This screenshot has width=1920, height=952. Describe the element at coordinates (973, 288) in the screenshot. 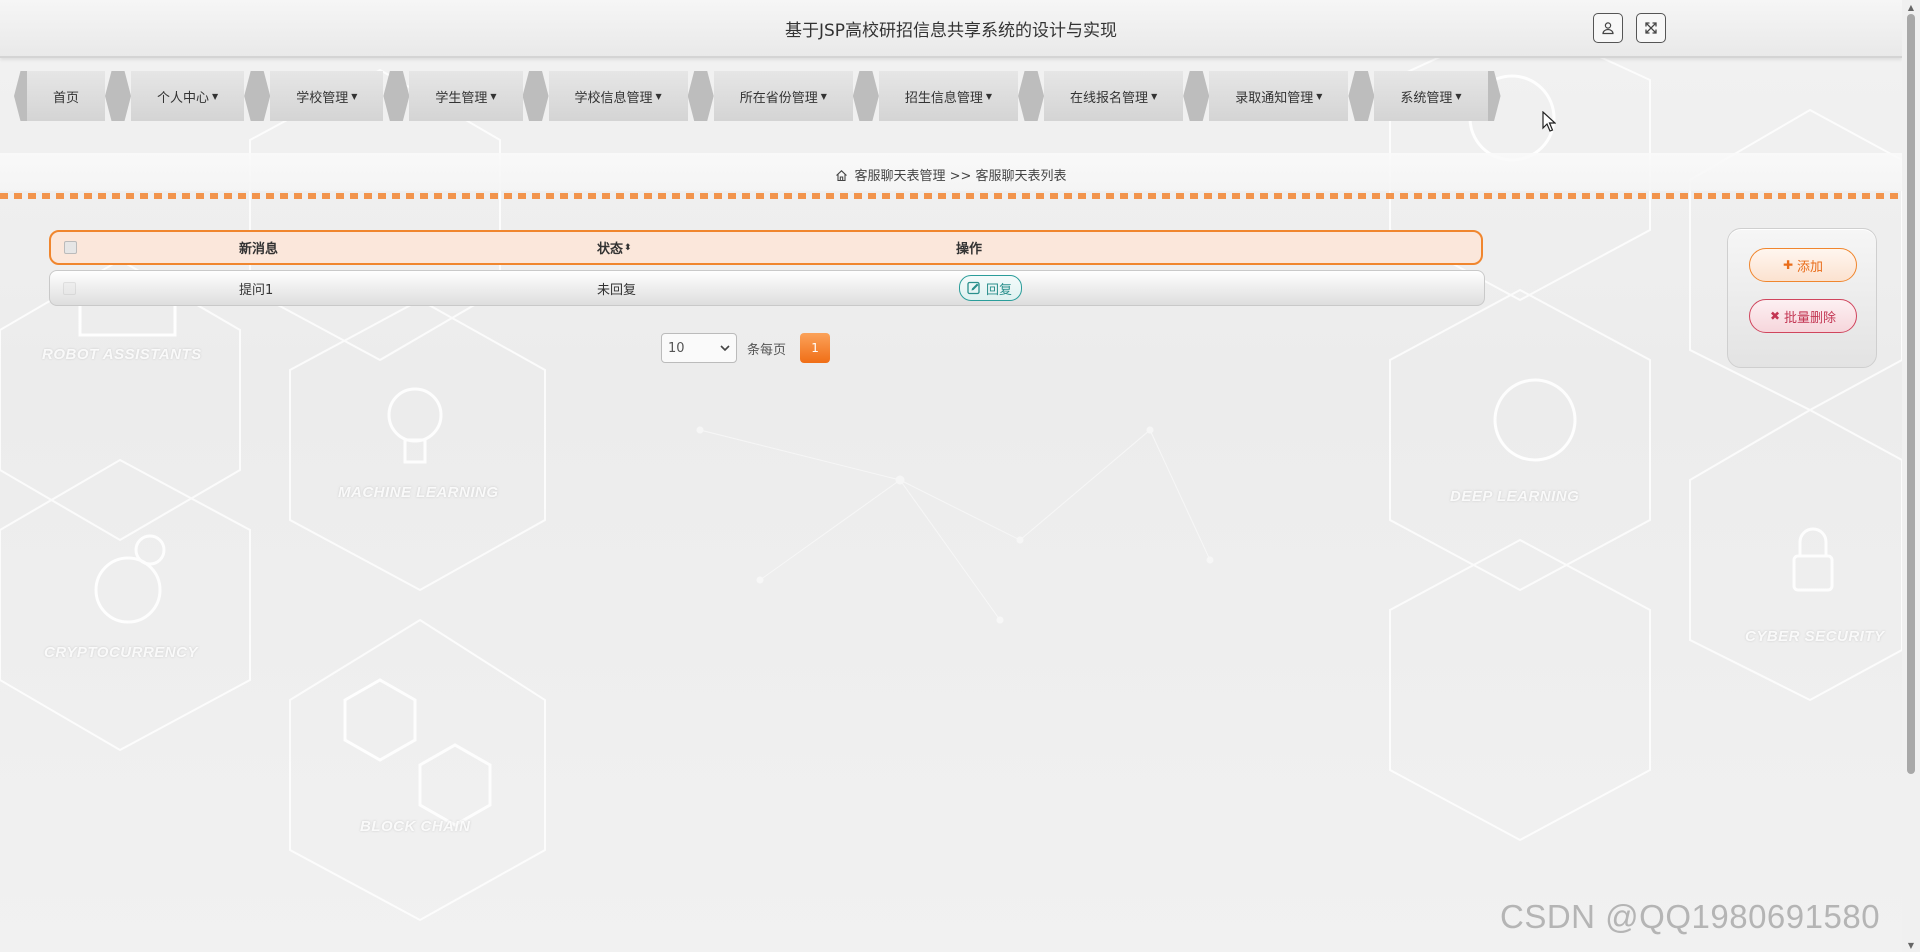

I see `edit-icon` at that location.